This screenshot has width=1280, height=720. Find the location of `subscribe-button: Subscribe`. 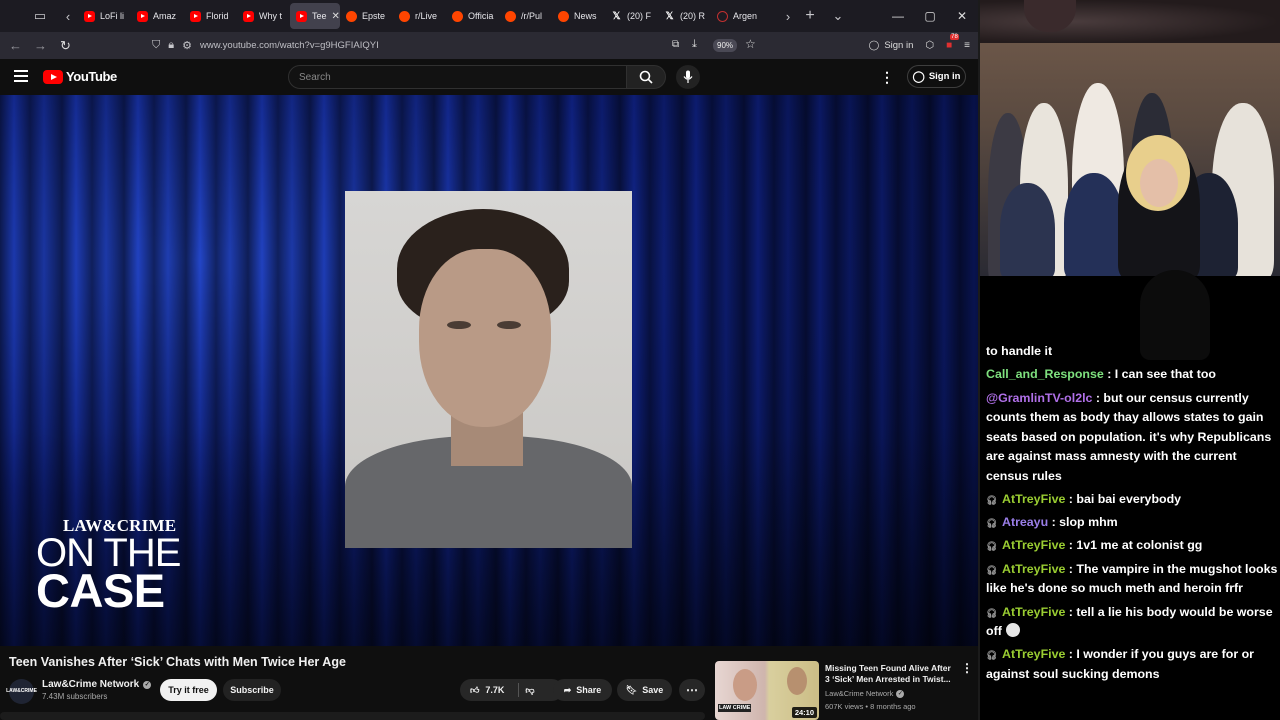

subscribe-button: Subscribe is located at coordinates (252, 690).